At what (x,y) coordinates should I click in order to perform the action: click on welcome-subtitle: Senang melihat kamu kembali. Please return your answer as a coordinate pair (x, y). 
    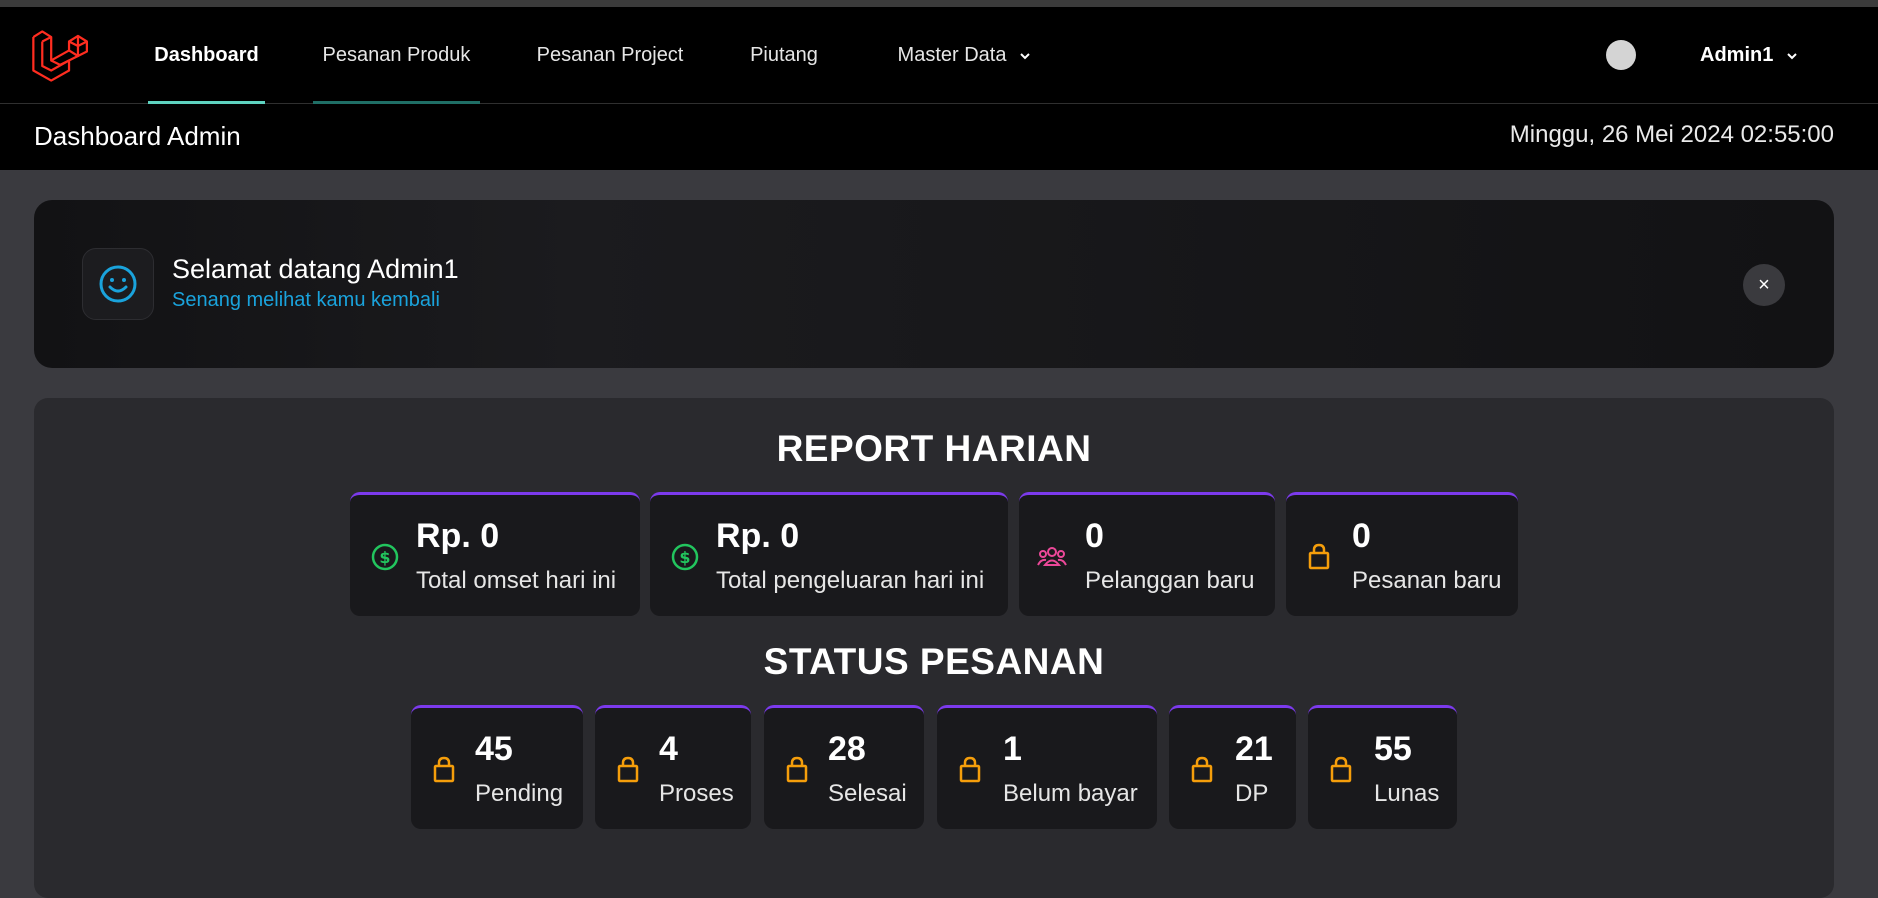
    Looking at the image, I should click on (306, 300).